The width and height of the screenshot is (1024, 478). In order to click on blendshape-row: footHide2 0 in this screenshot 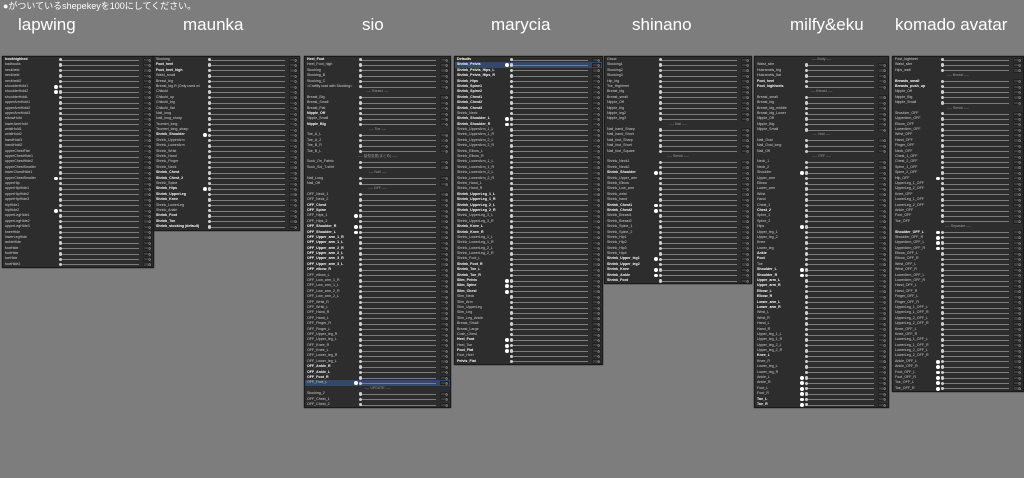, I will do `click(78, 264)`.